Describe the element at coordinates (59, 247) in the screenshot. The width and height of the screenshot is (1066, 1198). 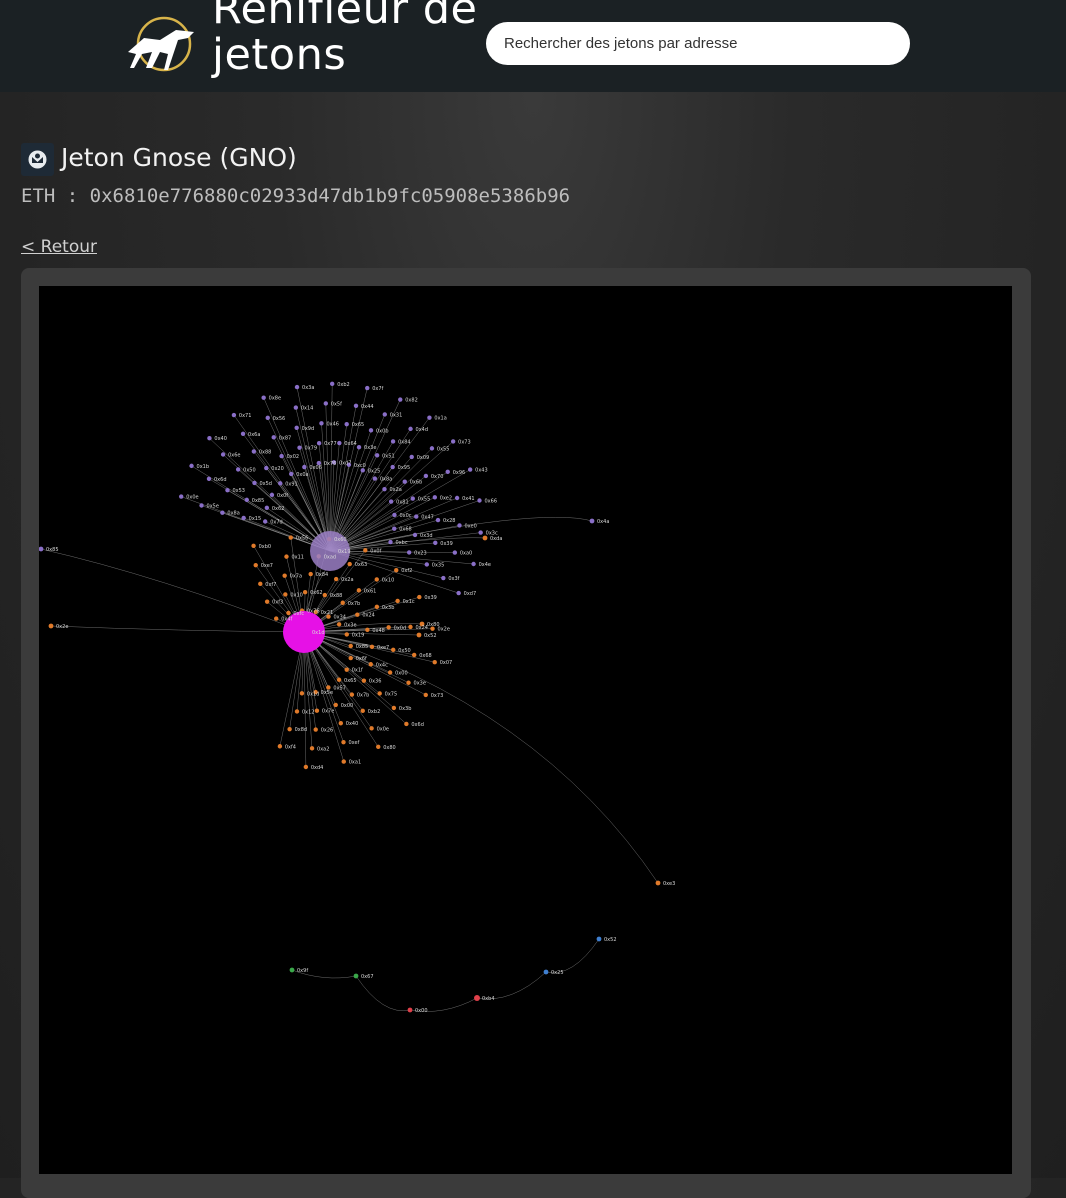
I see `back-link: < Retour` at that location.